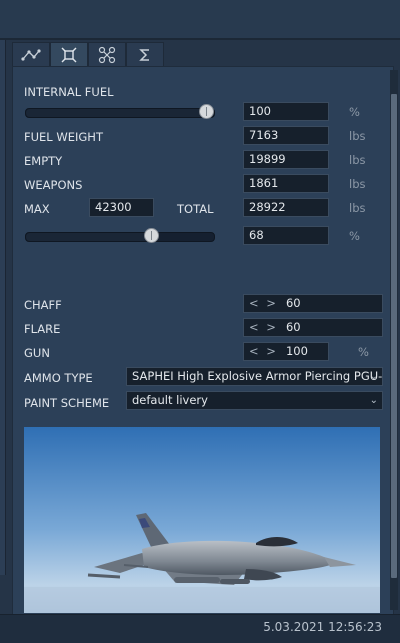 This screenshot has height=643, width=400. What do you see at coordinates (296, 351) in the screenshot?
I see `gun-value: 100` at bounding box center [296, 351].